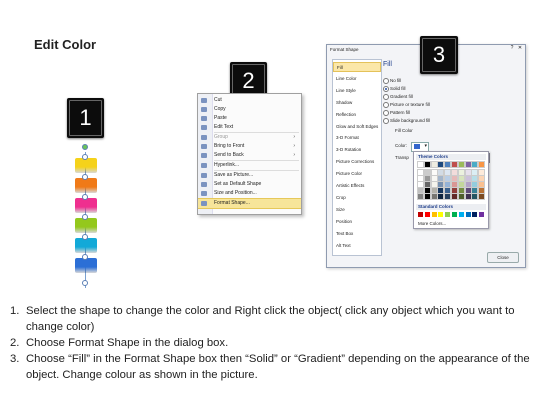 This screenshot has height=420, width=560. I want to click on dialog-category-item: Glow and Soft Edges, so click(357, 127).